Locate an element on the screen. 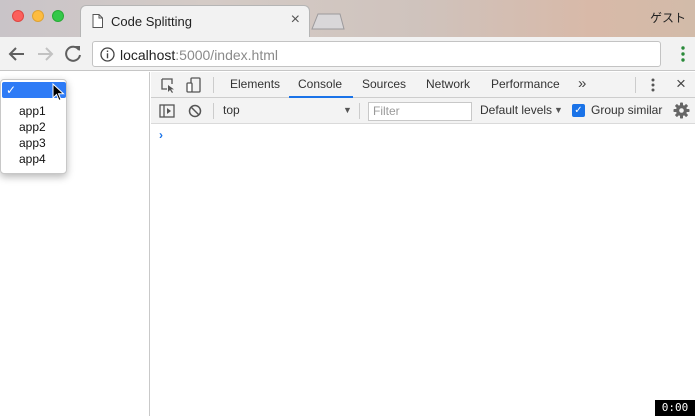  browser-toolbar: localhost:5000/index.html is located at coordinates (347, 54).